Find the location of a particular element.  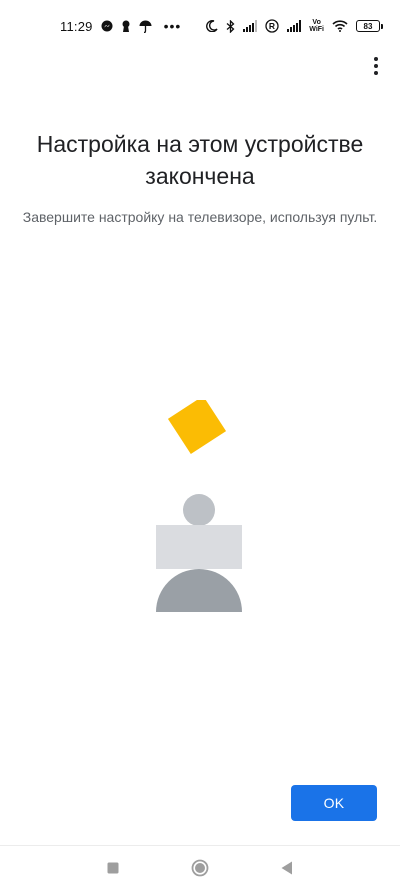

home-circle-icon is located at coordinates (200, 868).